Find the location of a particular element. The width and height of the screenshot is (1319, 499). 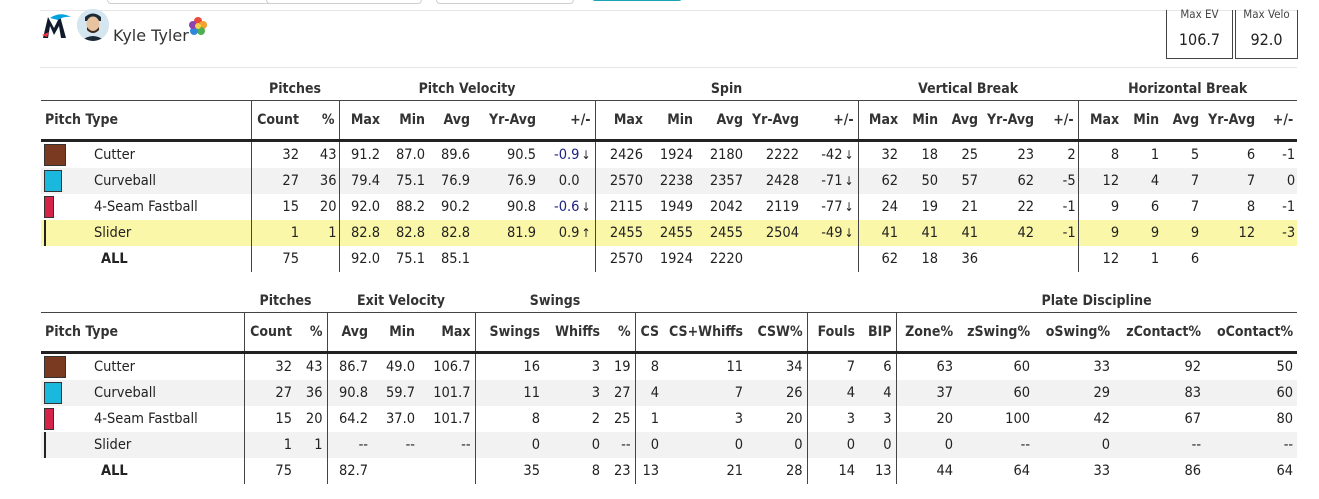

cell-zsw: -- is located at coordinates (996, 445).